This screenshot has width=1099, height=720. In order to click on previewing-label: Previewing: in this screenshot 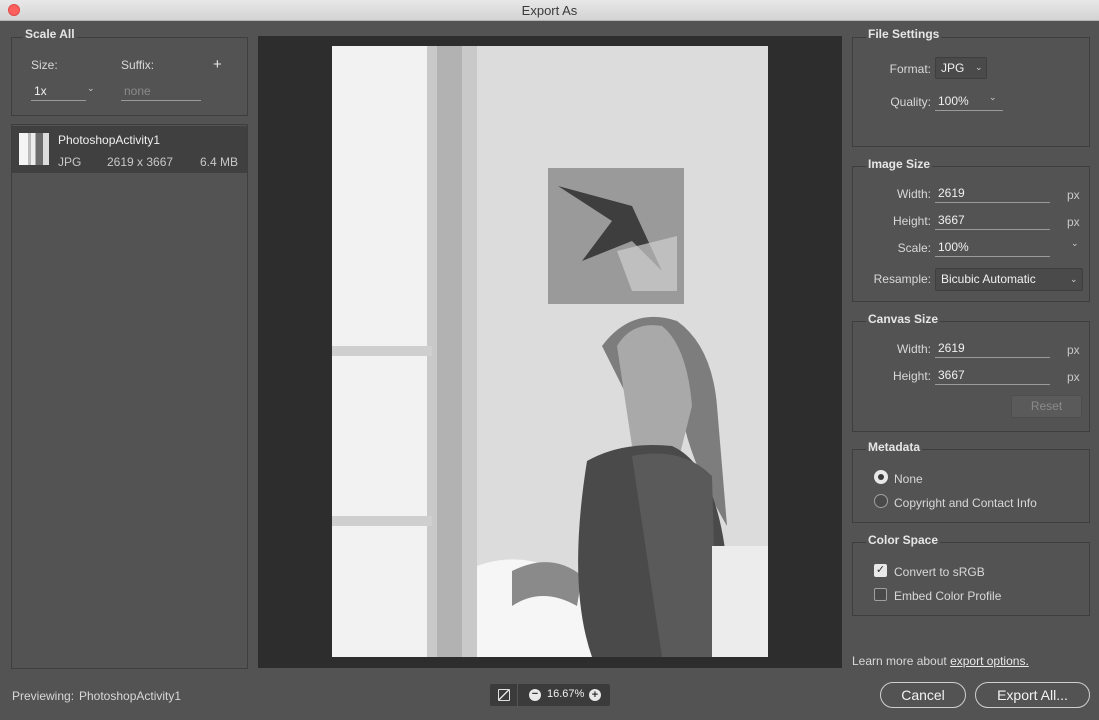, I will do `click(43, 696)`.